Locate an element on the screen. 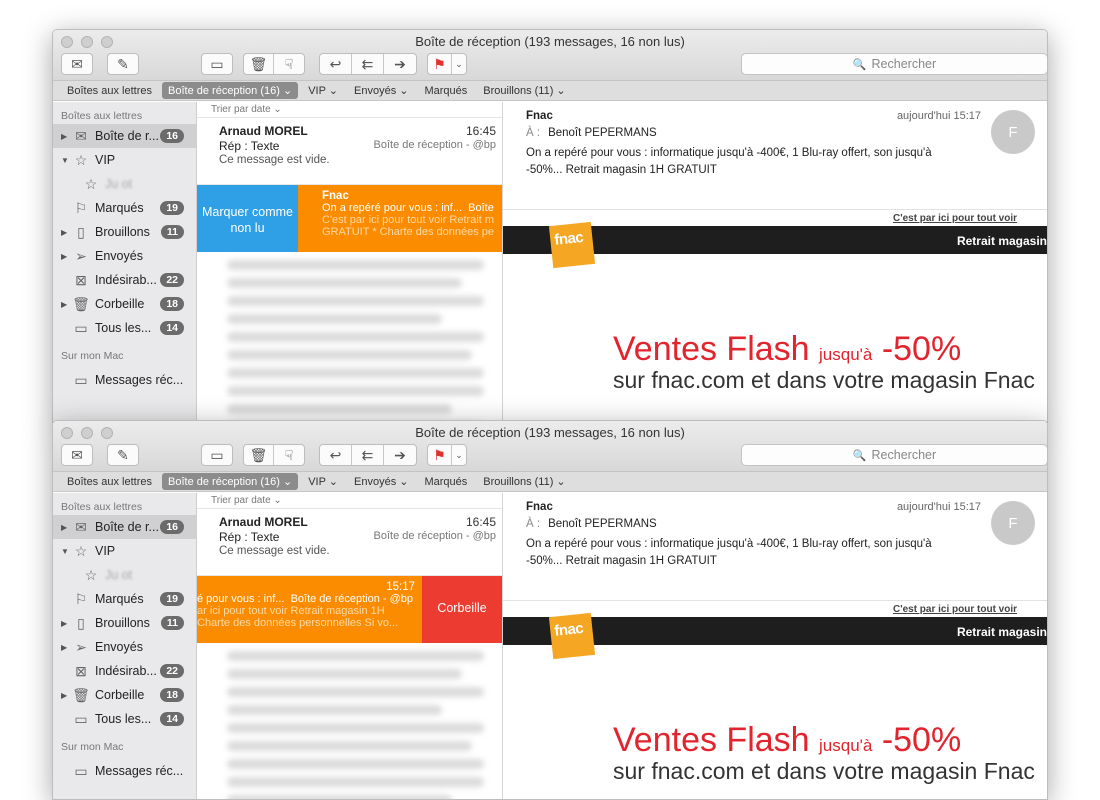  sidebar-item-label: Corbeille is located at coordinates (120, 304).